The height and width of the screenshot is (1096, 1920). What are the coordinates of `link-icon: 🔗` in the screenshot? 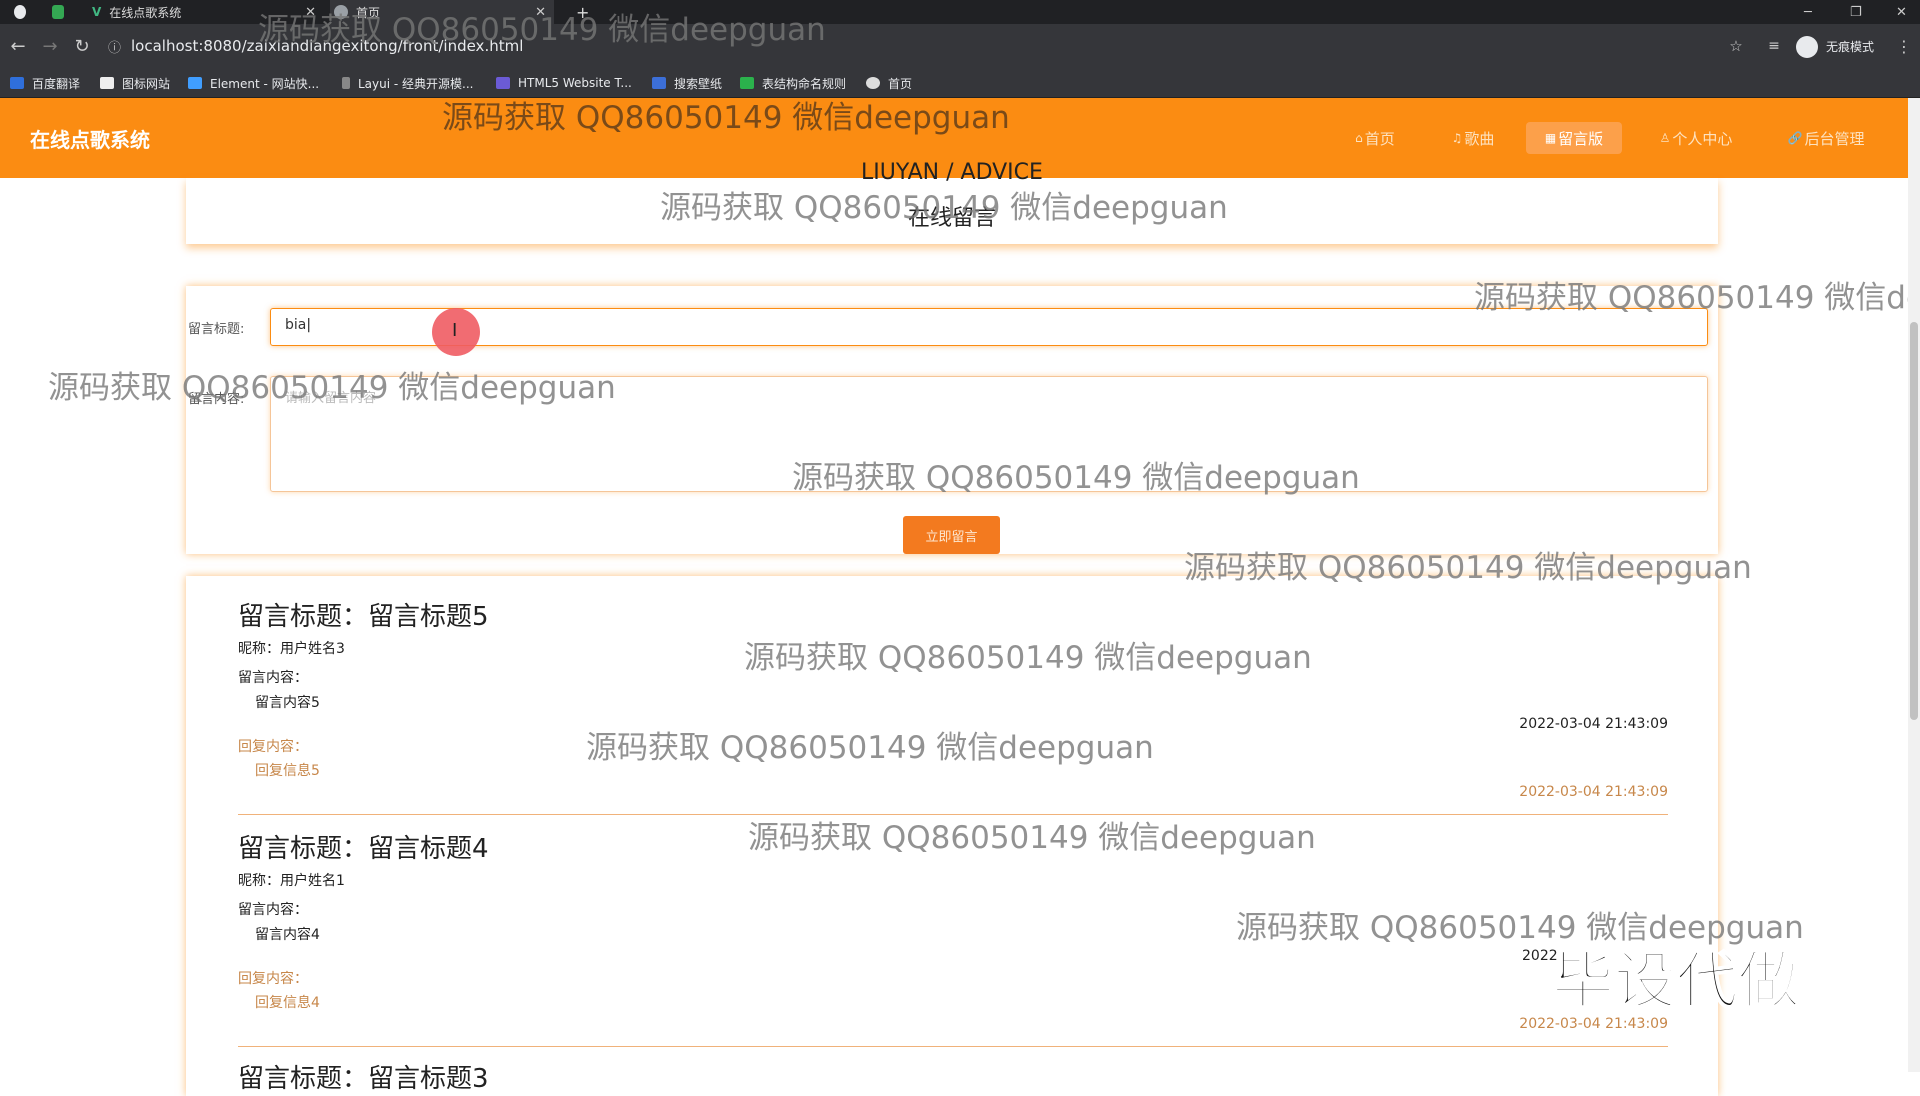 It's located at (1795, 138).